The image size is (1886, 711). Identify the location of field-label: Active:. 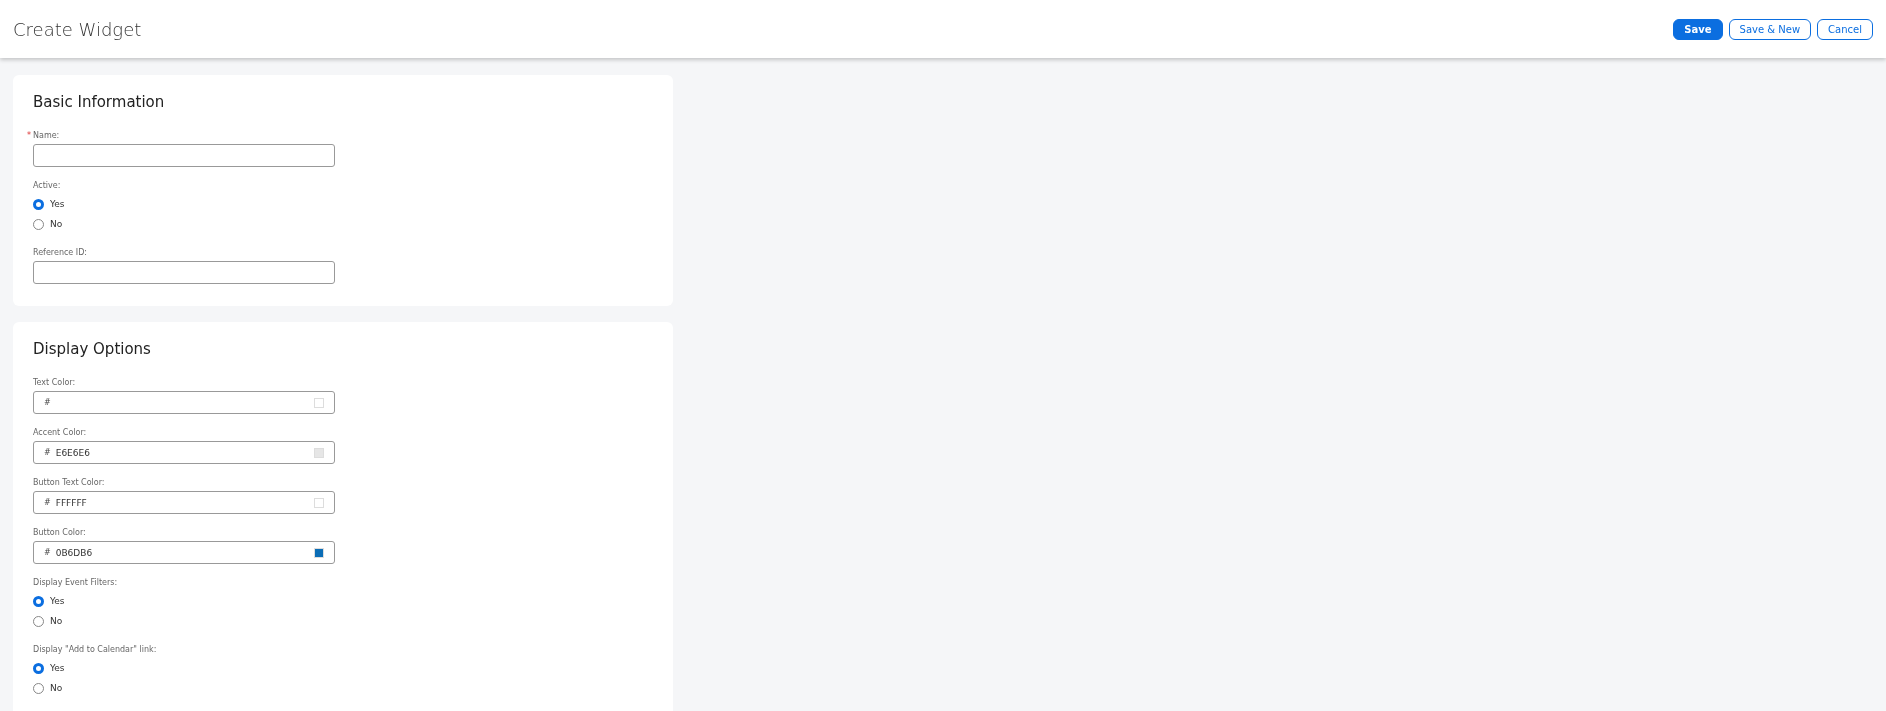
(47, 185).